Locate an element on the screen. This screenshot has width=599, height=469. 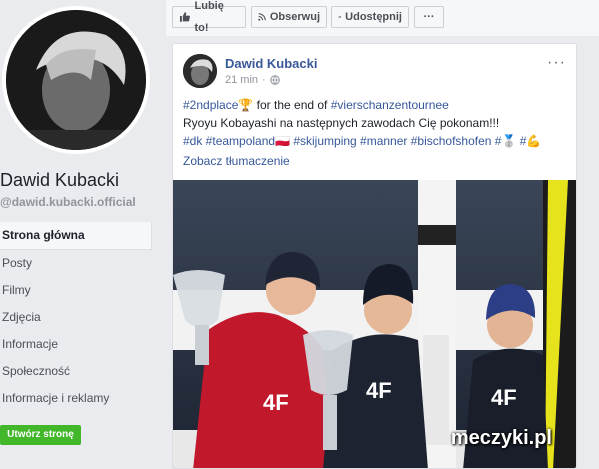
nav-item-videos: Filmy is located at coordinates (76, 290).